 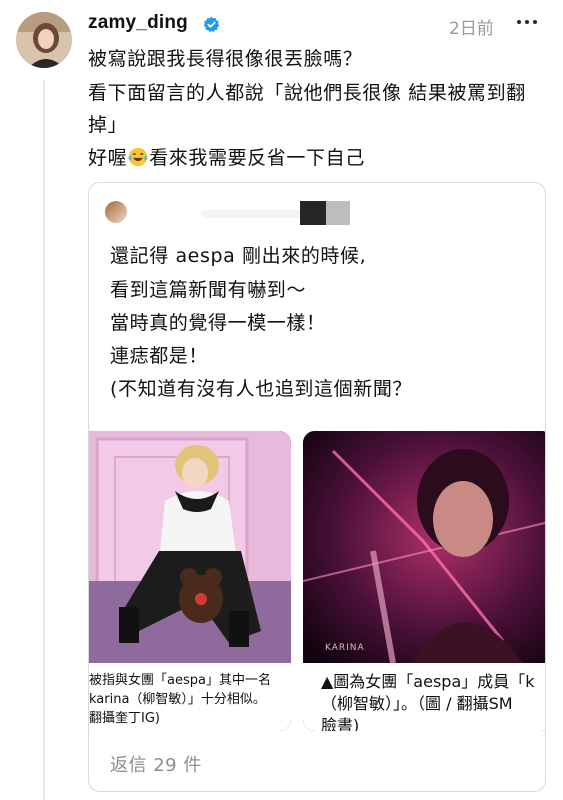 I want to click on avatar, so click(x=44, y=40).